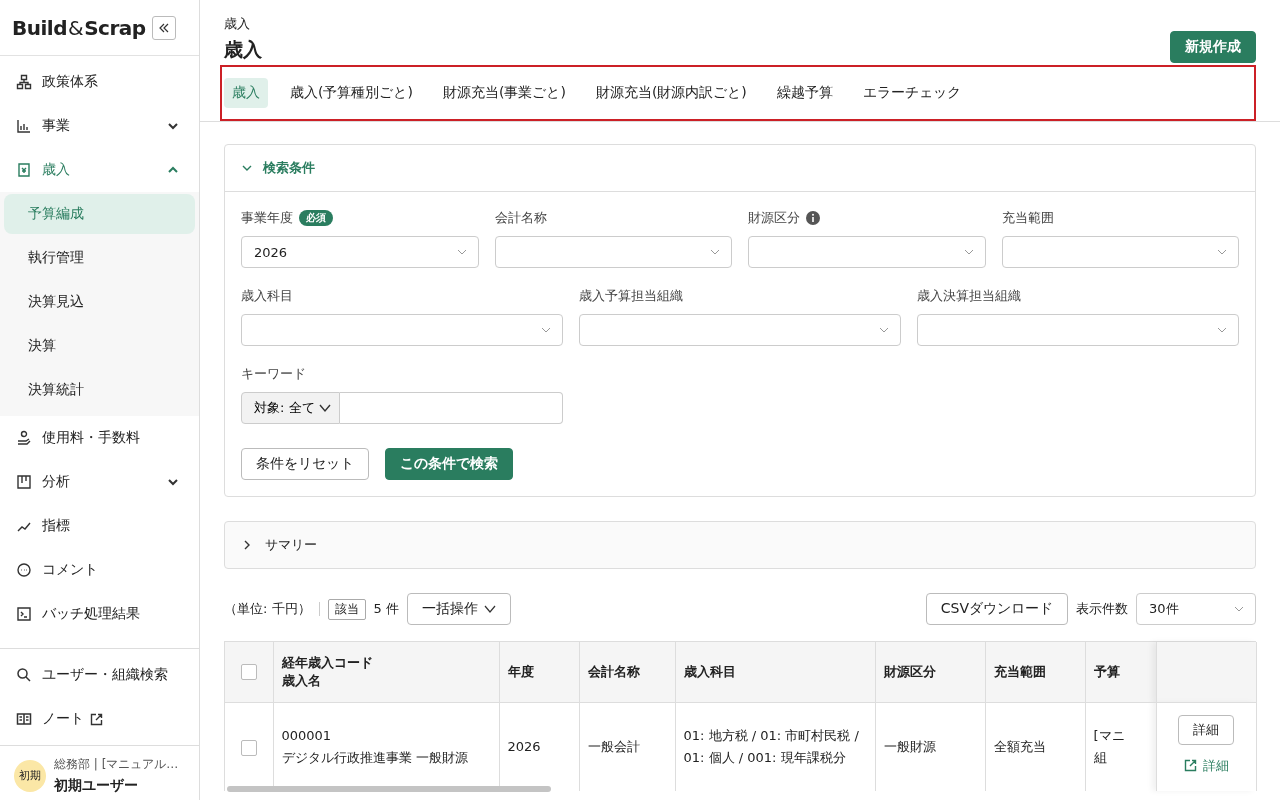 The height and width of the screenshot is (800, 1280). What do you see at coordinates (24, 614) in the screenshot?
I see `terminal-icon` at bounding box center [24, 614].